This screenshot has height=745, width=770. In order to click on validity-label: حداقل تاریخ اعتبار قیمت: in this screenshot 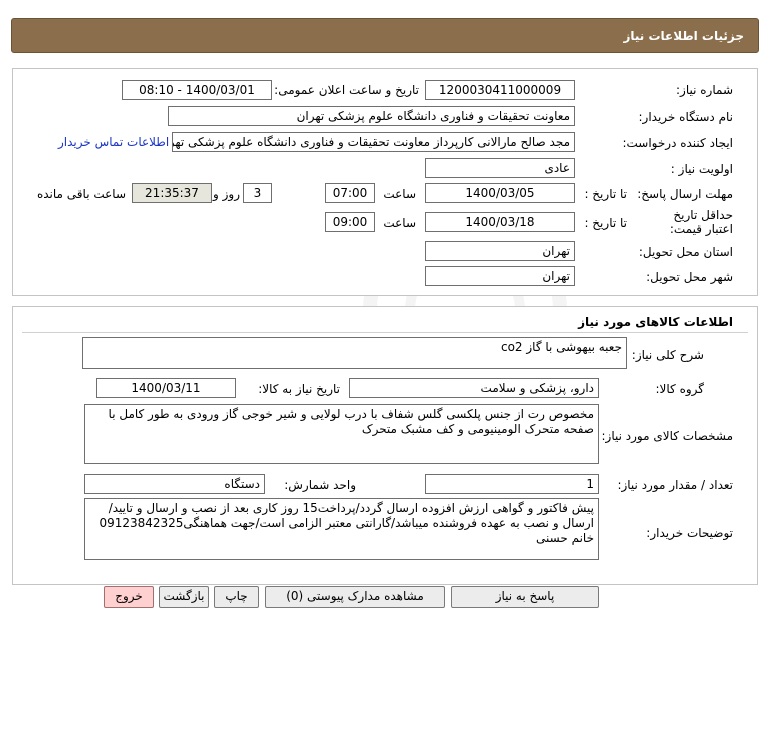, I will do `click(701, 222)`.